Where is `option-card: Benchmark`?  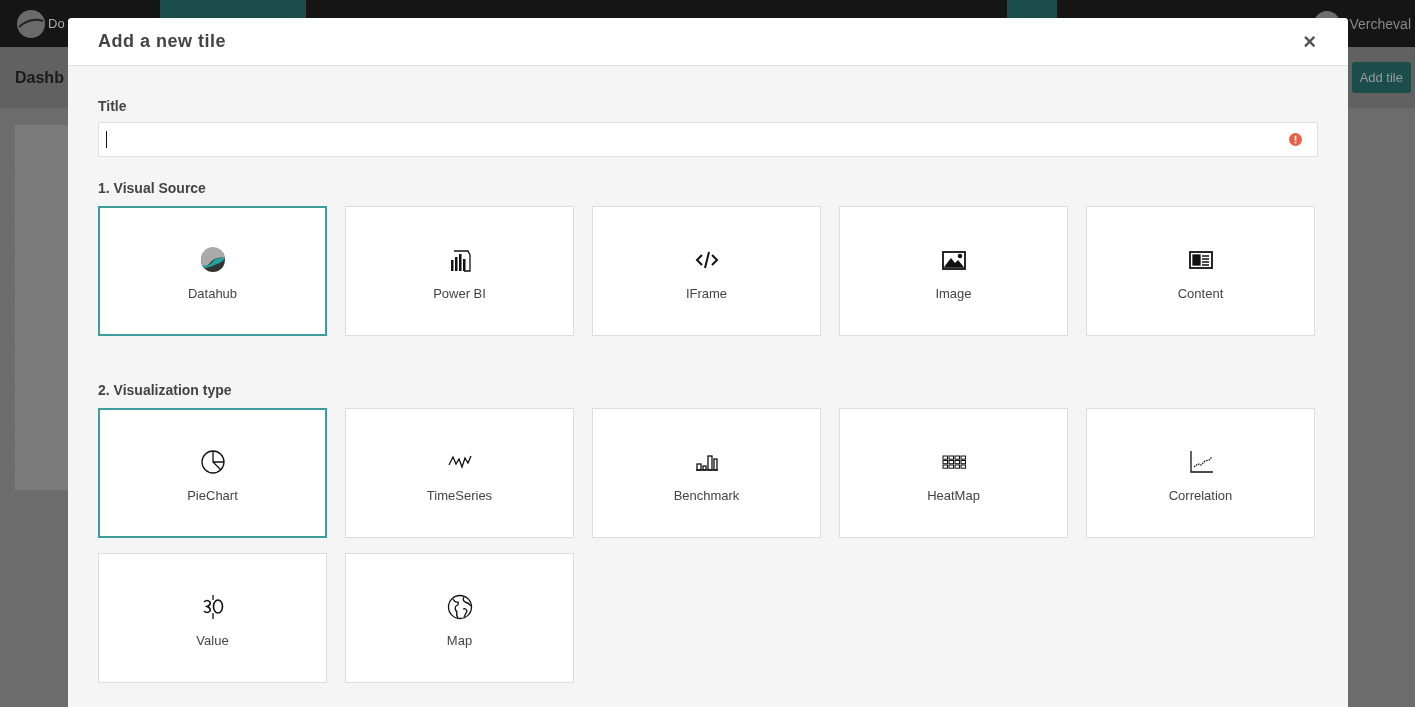
option-card: Benchmark is located at coordinates (706, 473).